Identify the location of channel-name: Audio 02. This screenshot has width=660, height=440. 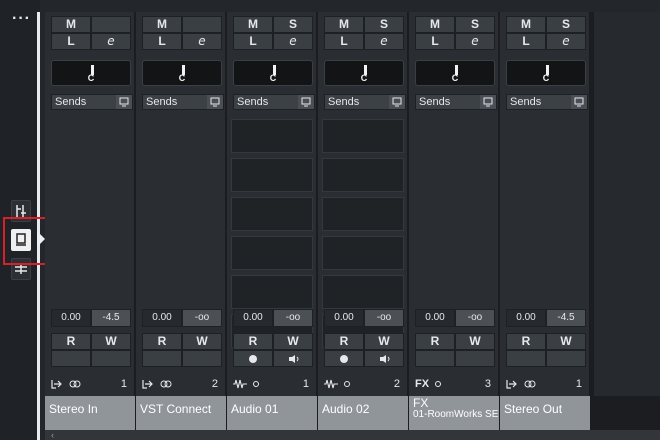
(363, 414).